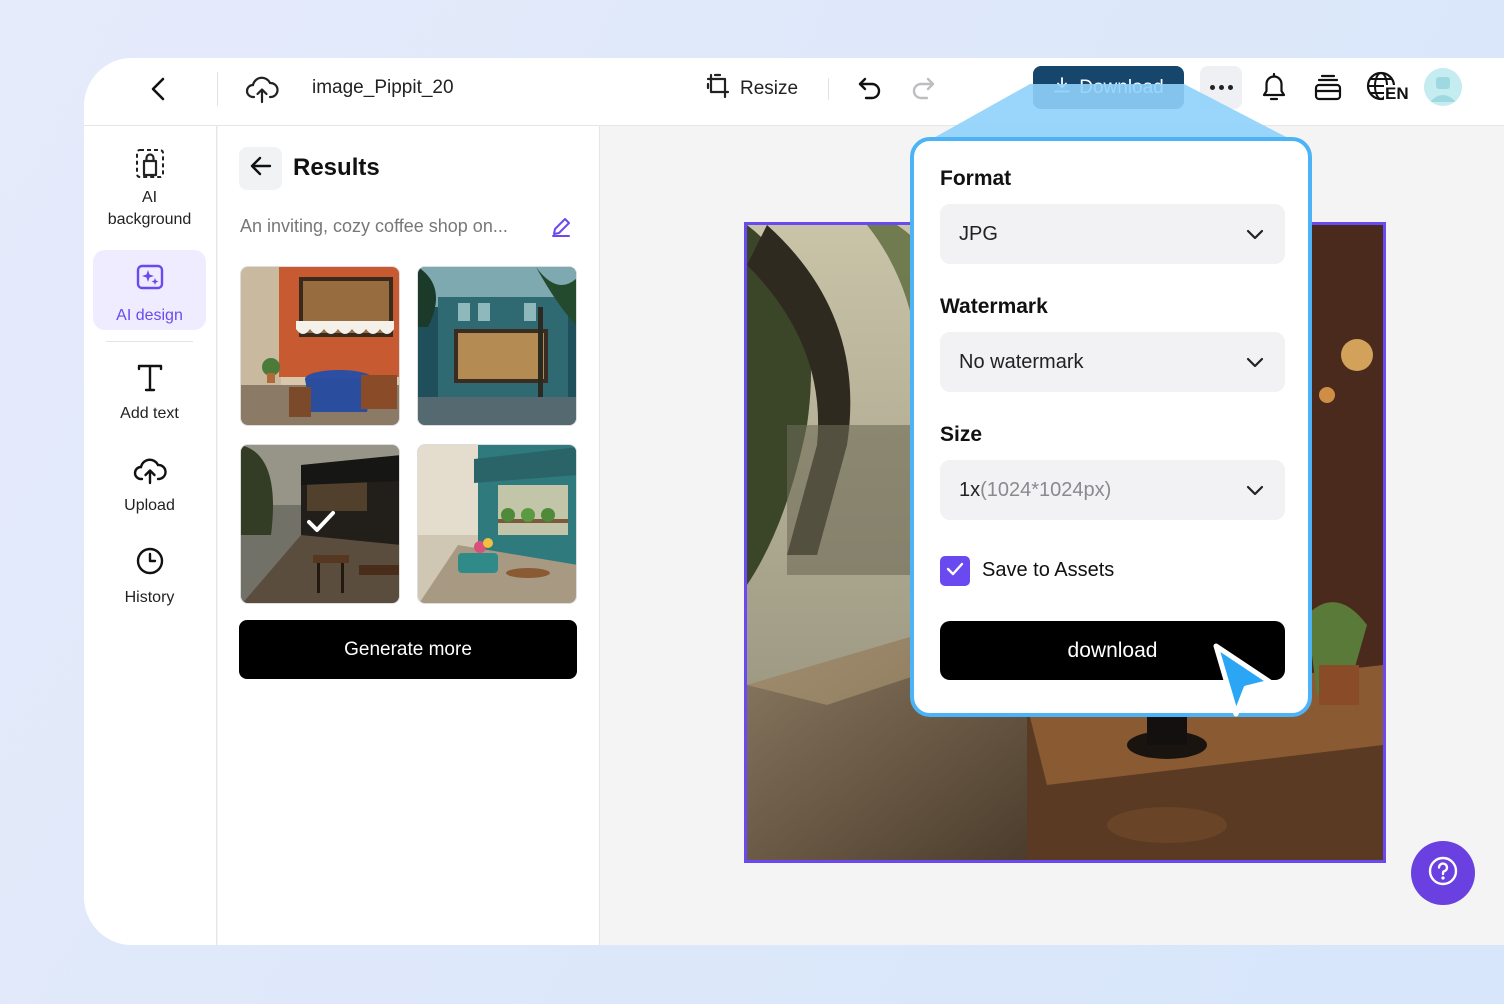 Image resolution: width=1504 pixels, height=1004 pixels. What do you see at coordinates (262, 89) in the screenshot?
I see `cloud-sync-icon` at bounding box center [262, 89].